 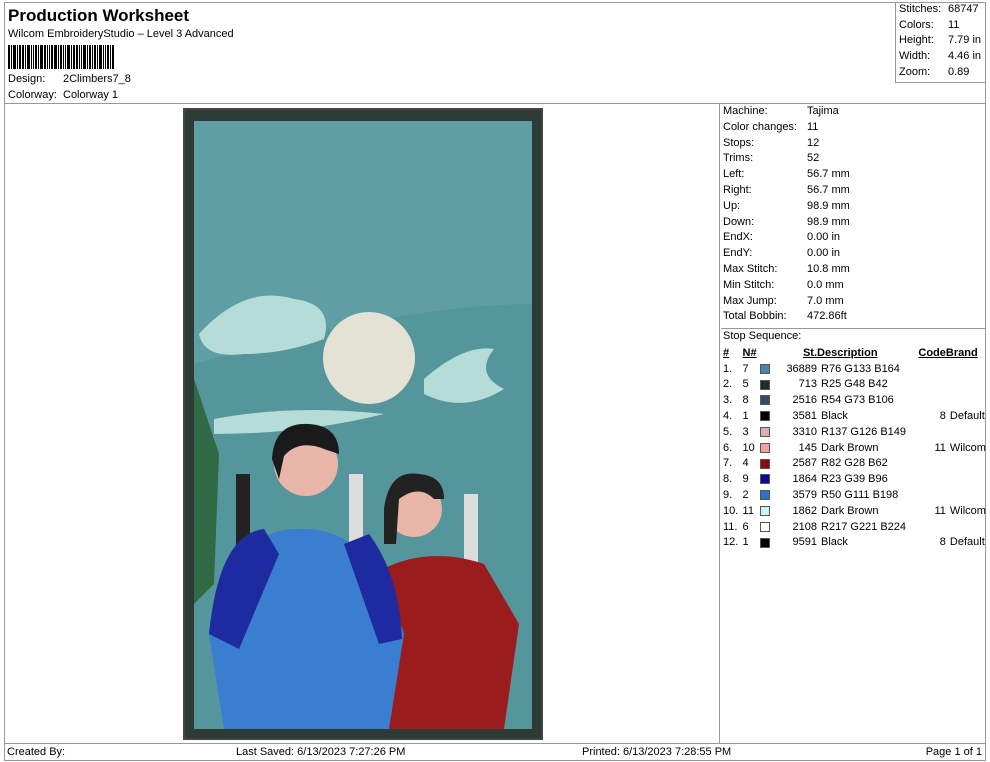 What do you see at coordinates (967, 416) in the screenshot?
I see `color-brand: Default` at bounding box center [967, 416].